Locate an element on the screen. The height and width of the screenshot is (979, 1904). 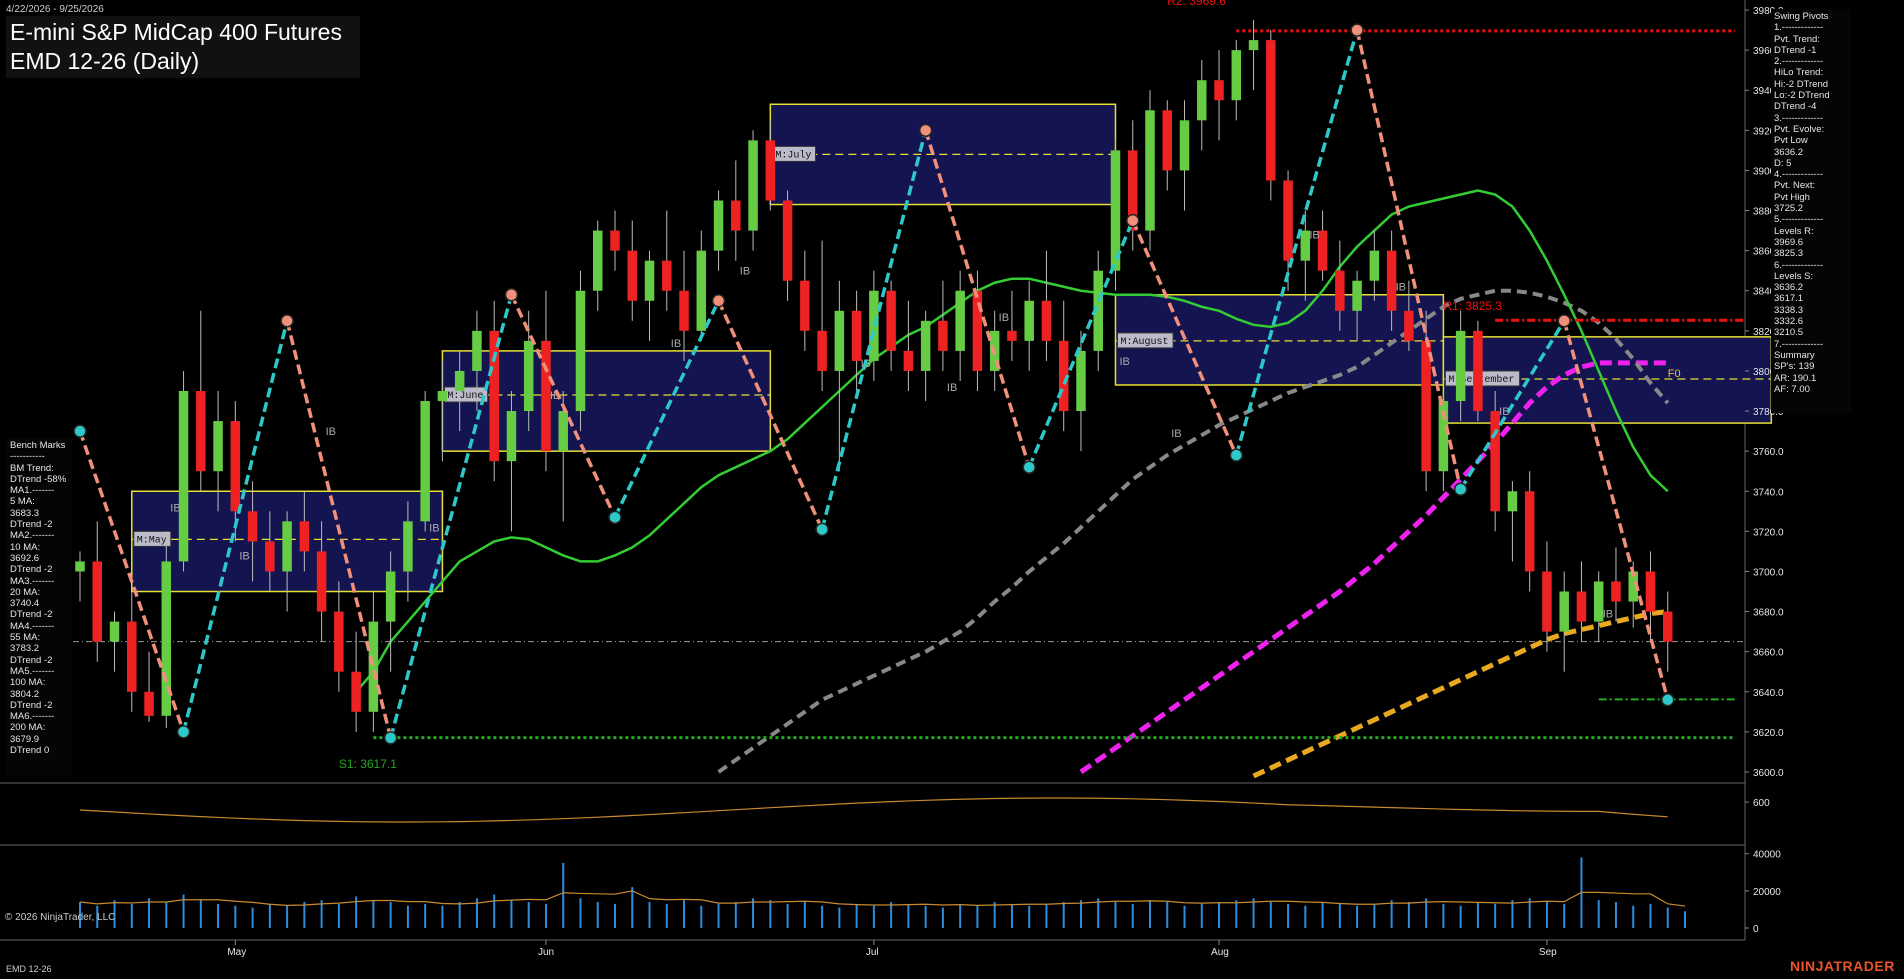
month-label: May is located at coordinates (236, 952).